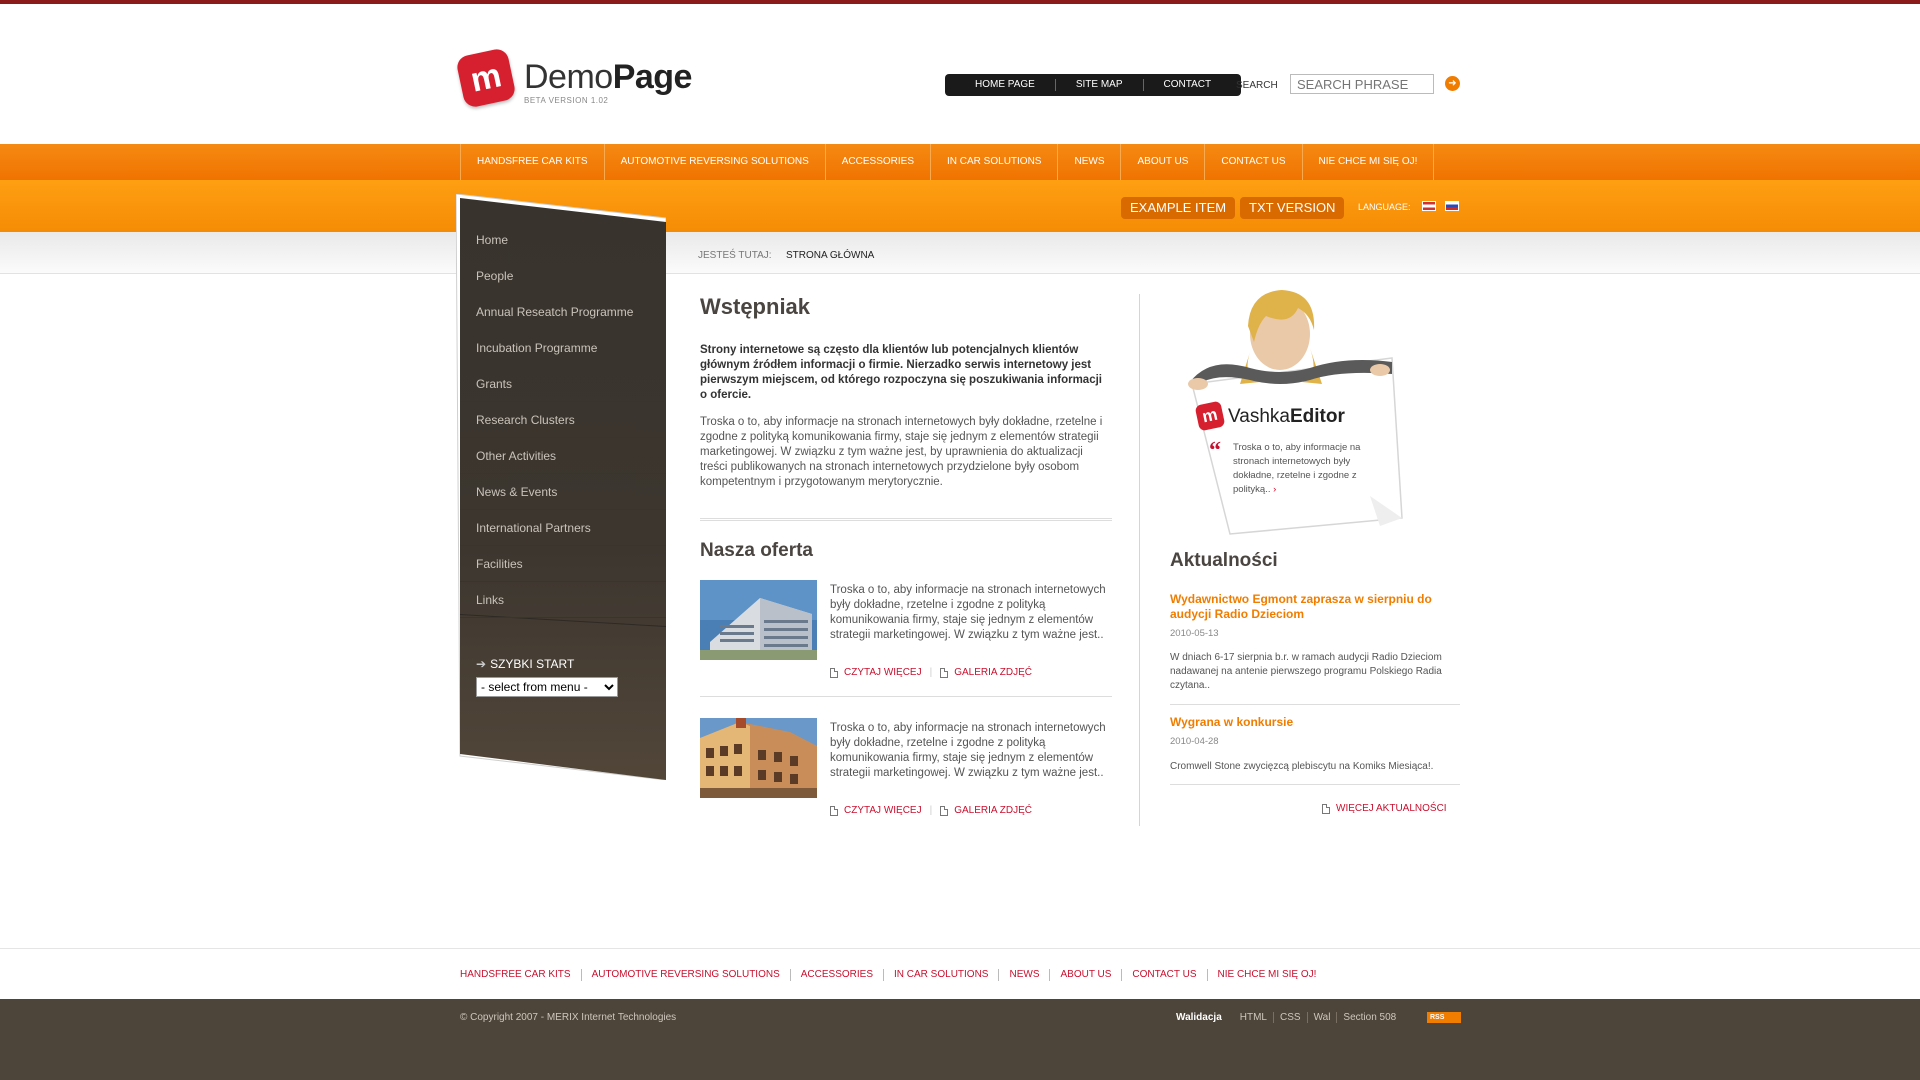 The width and height of the screenshot is (1920, 1080). I want to click on validation-links: Walidacja HTML CSS Wal Section 508, so click(1289, 1017).